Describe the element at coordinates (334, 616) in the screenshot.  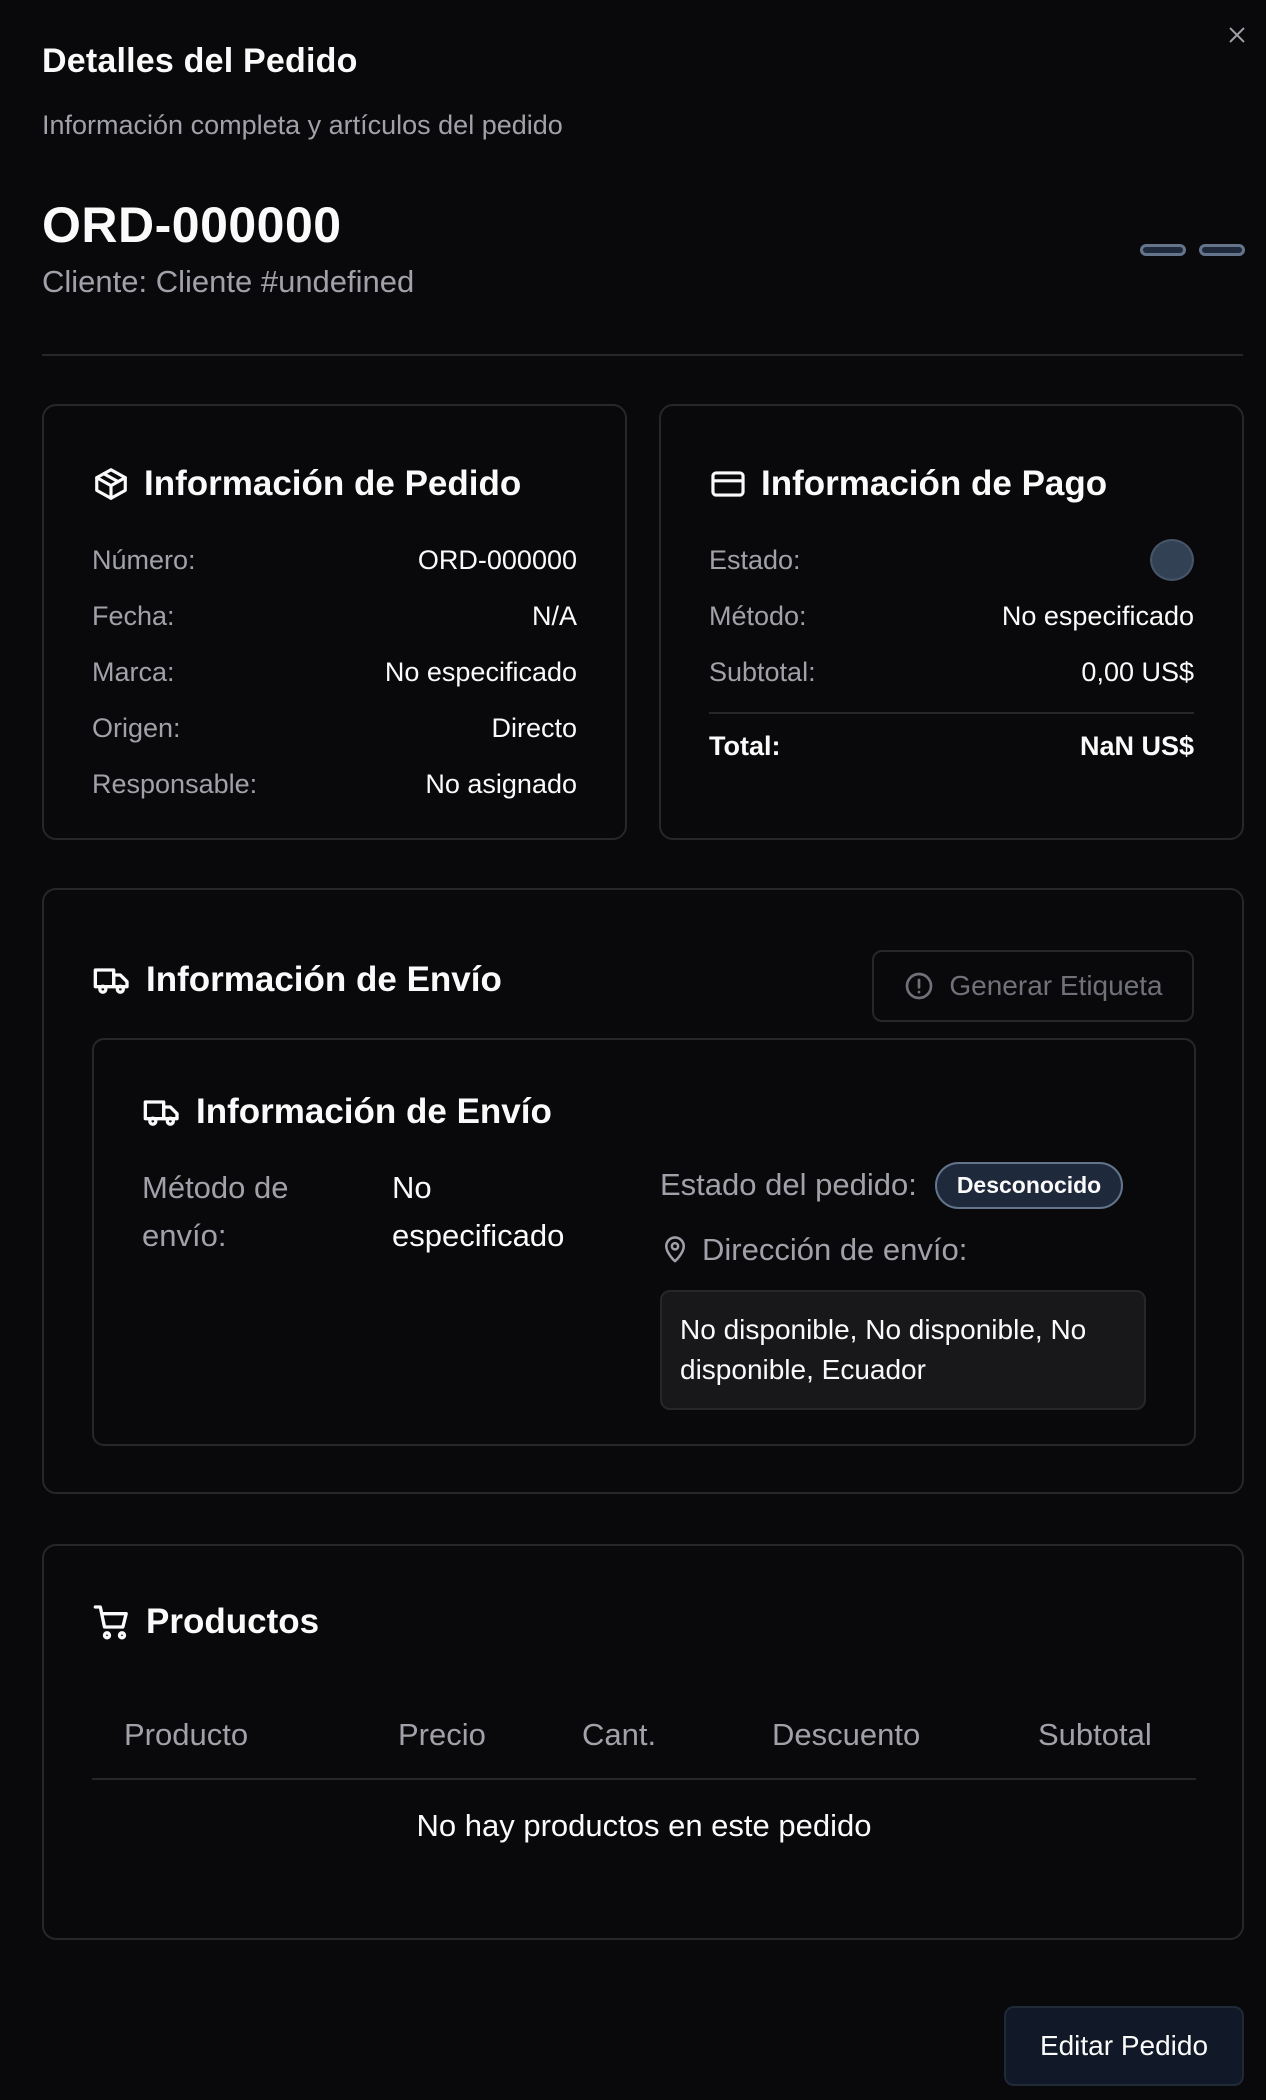
I see `order-date-row: Fecha: N/A` at that location.